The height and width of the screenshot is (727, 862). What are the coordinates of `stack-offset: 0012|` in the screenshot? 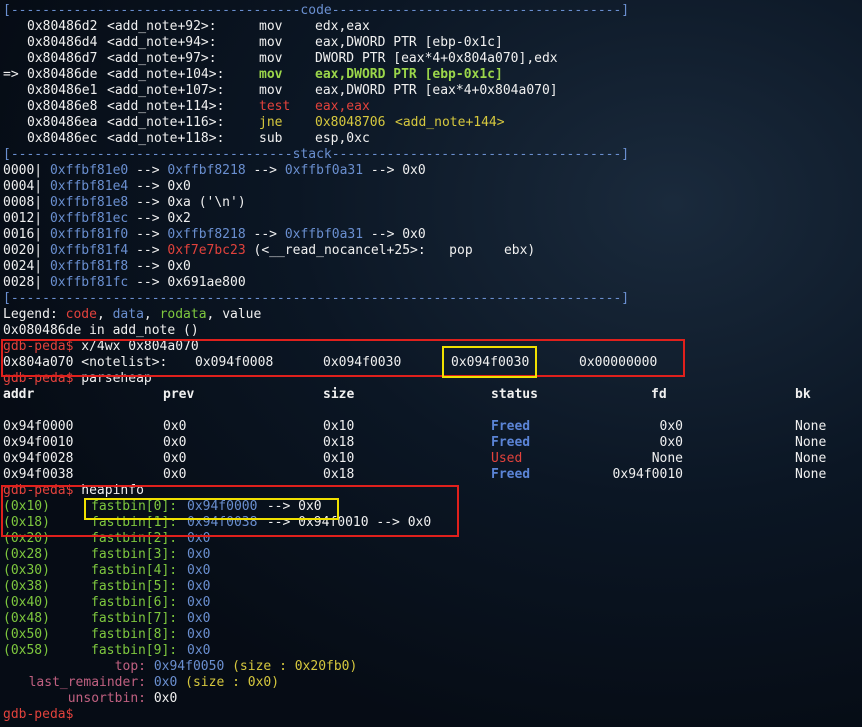 It's located at (23, 218).